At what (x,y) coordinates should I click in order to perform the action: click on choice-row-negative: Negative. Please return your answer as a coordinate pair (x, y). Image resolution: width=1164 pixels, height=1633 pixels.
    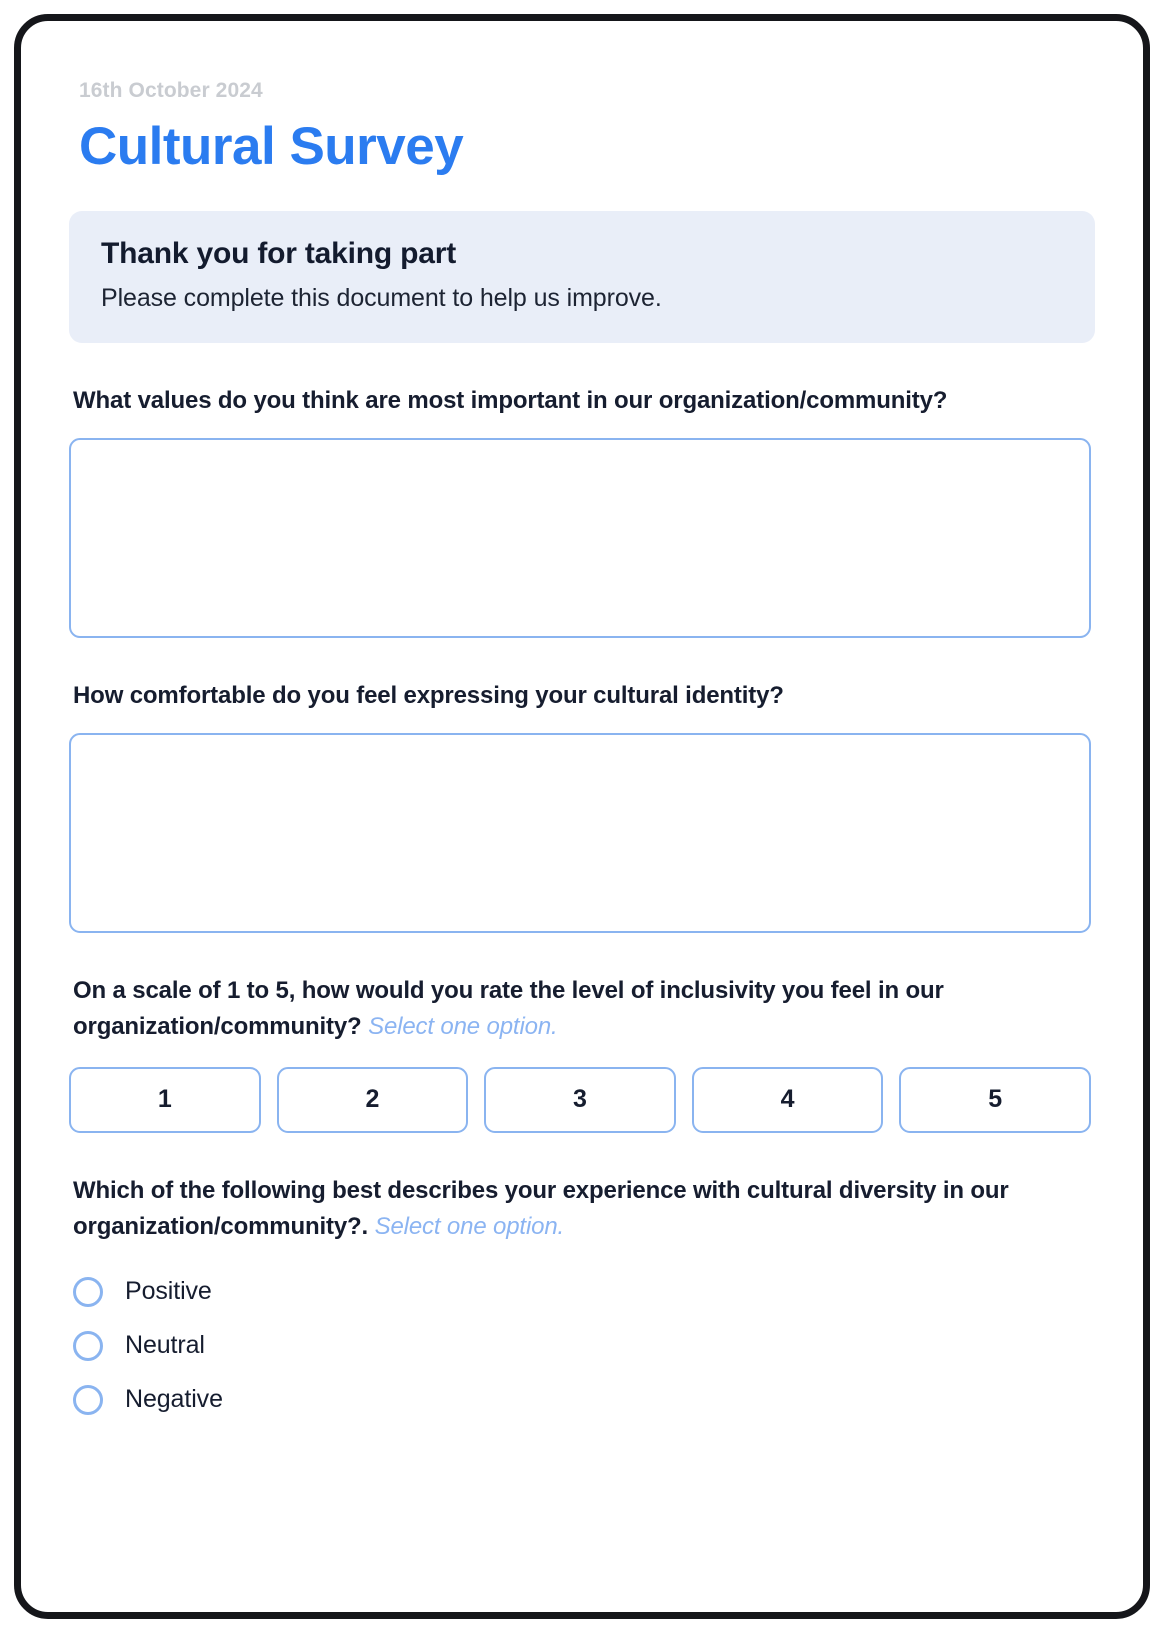
    Looking at the image, I should click on (584, 1400).